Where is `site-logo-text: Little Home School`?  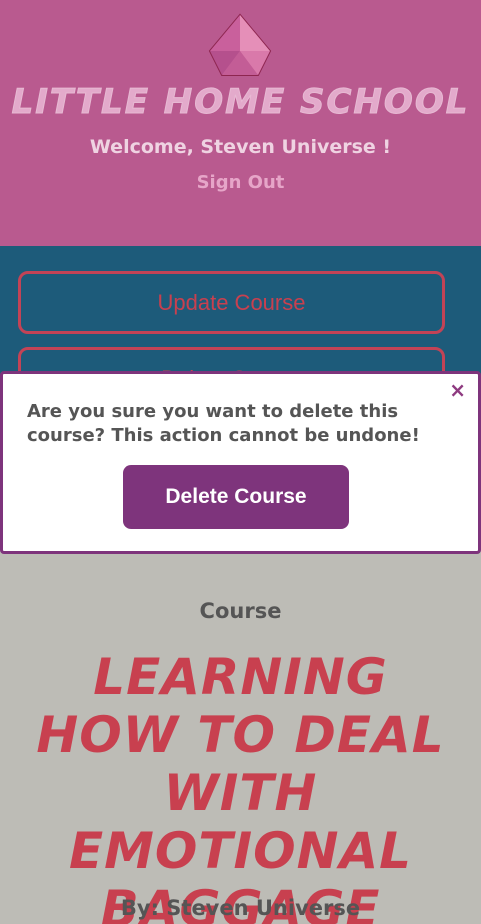
site-logo-text: Little Home School is located at coordinates (240, 102).